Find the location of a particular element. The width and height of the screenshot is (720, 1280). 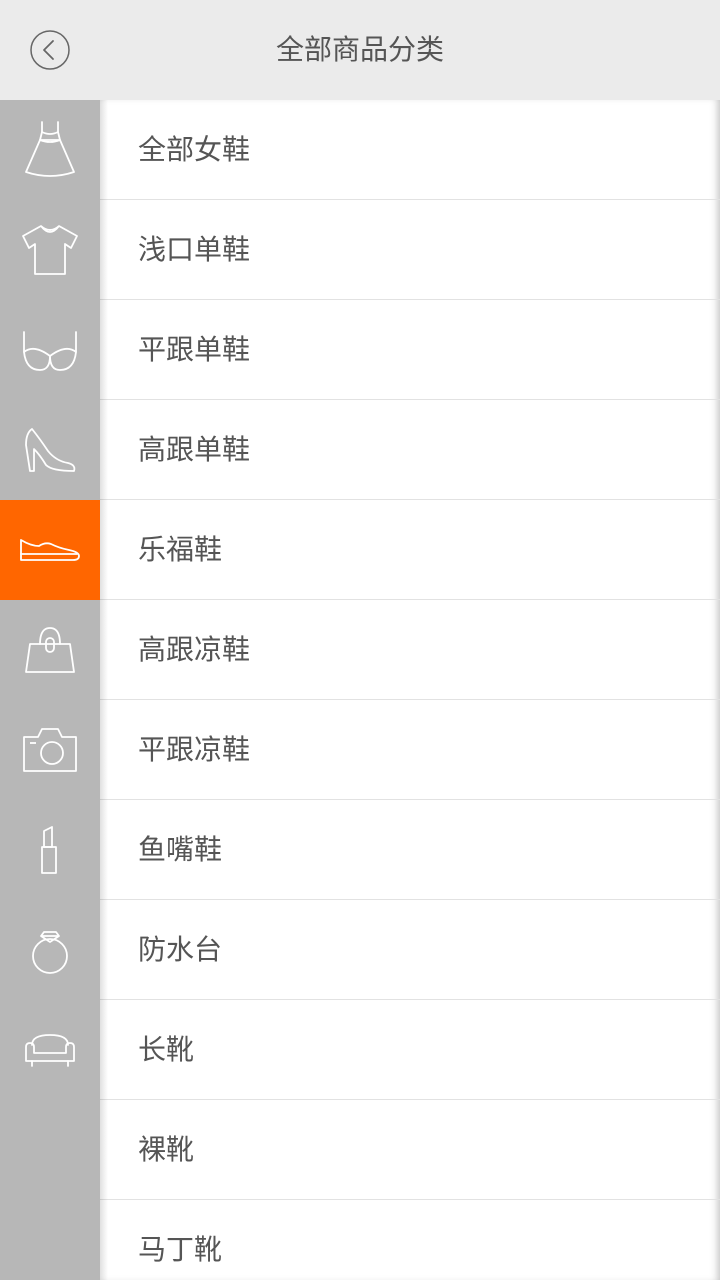

sidebar-item-dress is located at coordinates (50, 150).